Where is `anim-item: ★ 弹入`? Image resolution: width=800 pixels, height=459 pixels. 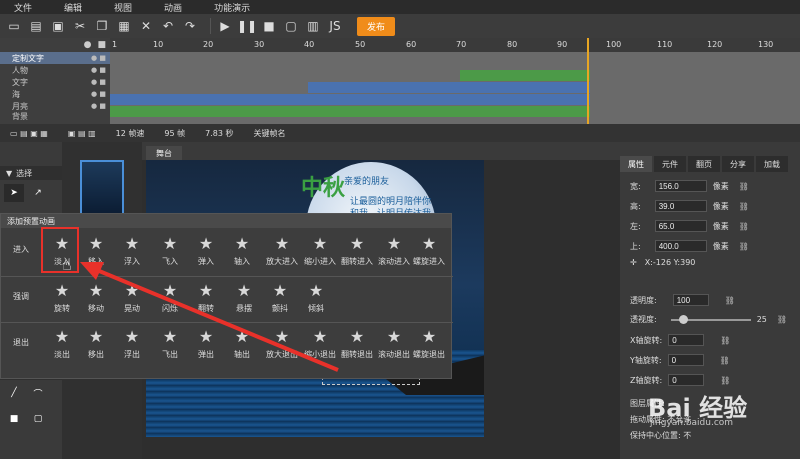 anim-item: ★ 弹入 is located at coordinates (206, 250).